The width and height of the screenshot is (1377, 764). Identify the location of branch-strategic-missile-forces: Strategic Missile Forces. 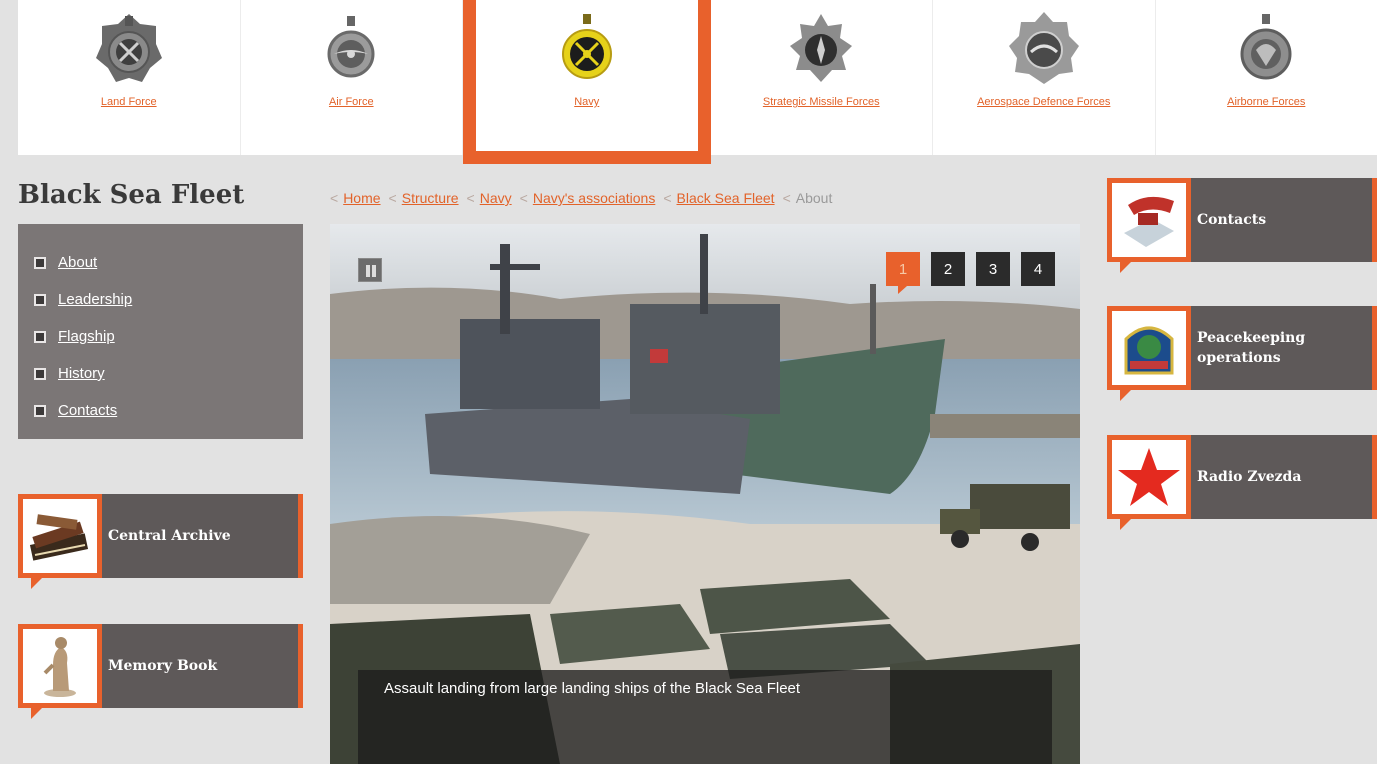
(822, 77).